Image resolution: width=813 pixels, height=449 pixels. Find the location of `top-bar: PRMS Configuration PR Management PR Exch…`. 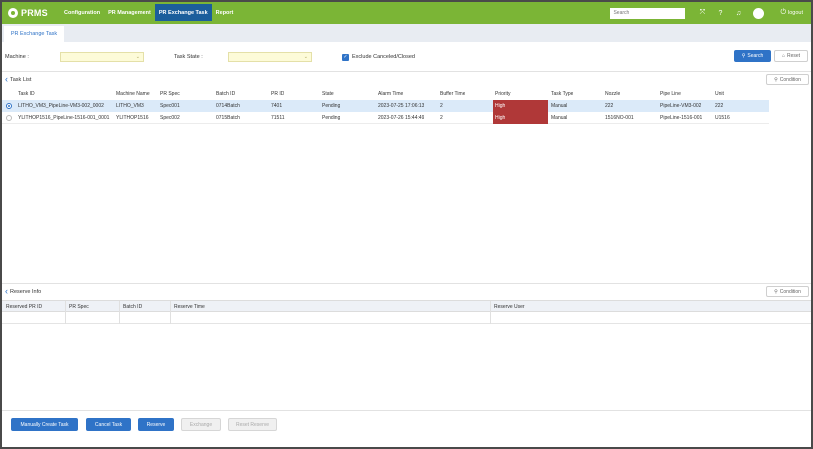

top-bar: PRMS Configuration PR Management PR Exch… is located at coordinates (406, 13).